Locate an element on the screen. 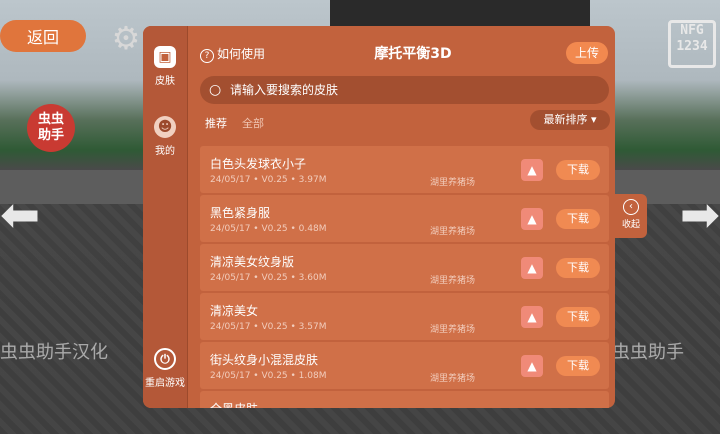 The width and height of the screenshot is (720, 434). face-icon: ☻ is located at coordinates (165, 127).